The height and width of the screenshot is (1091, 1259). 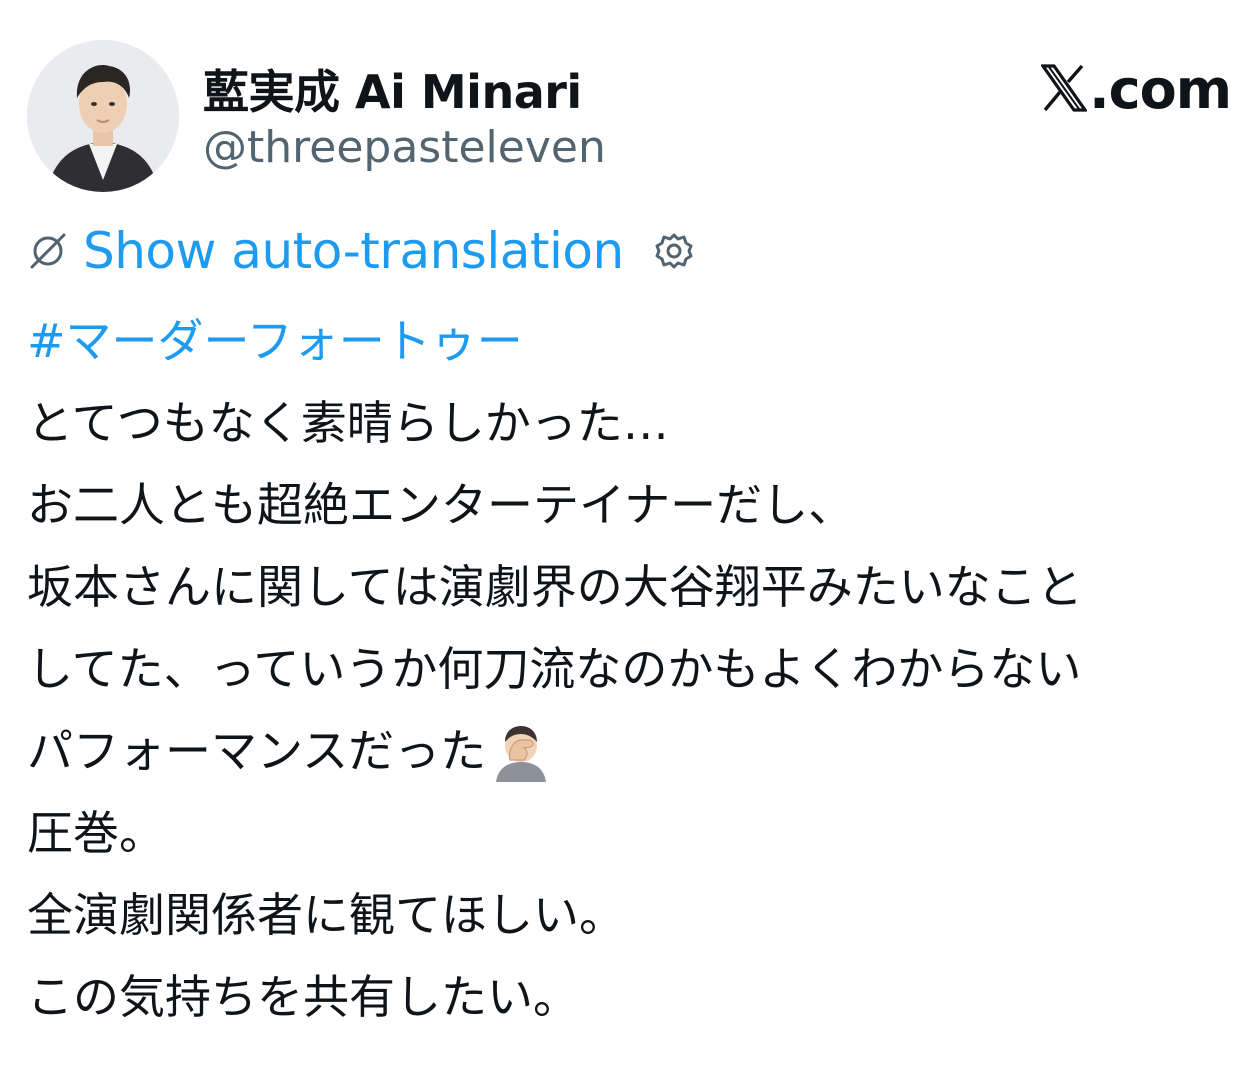 I want to click on tweet-line-with-emoji: パフォーマンスだった, so click(x=642, y=751).